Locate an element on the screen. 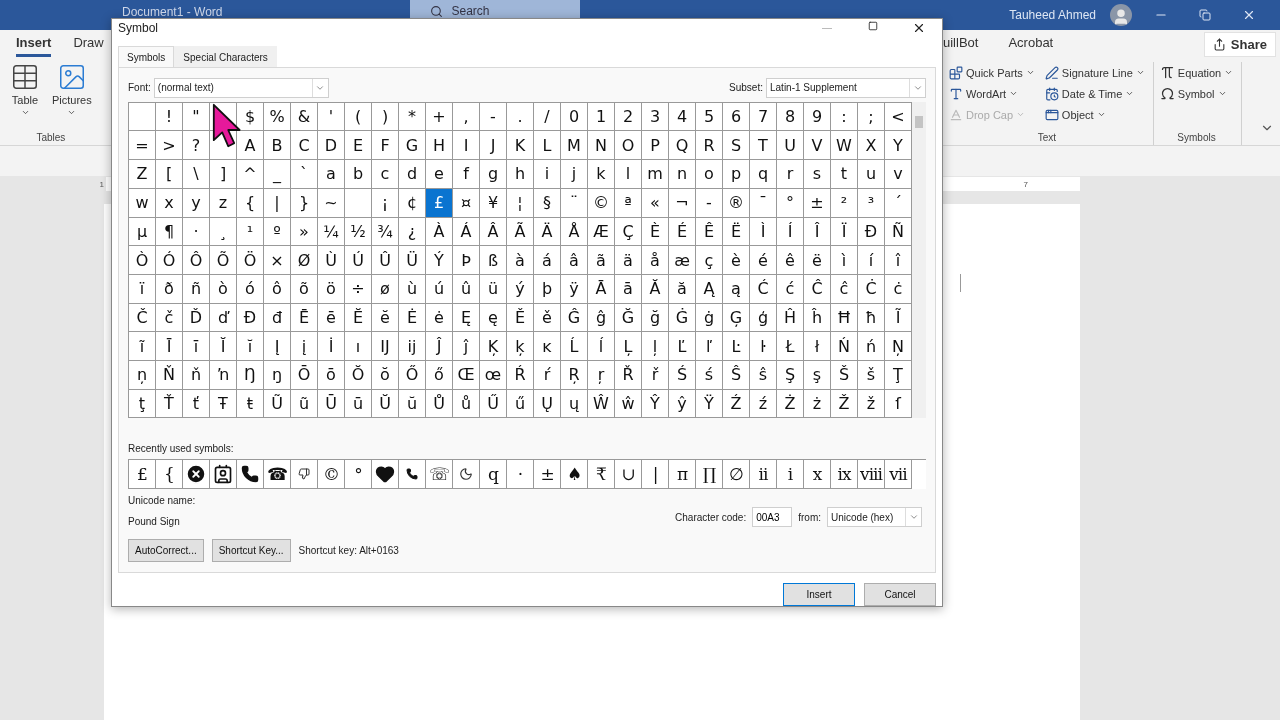 The height and width of the screenshot is (720, 1280). character-cell: l is located at coordinates (628, 174).